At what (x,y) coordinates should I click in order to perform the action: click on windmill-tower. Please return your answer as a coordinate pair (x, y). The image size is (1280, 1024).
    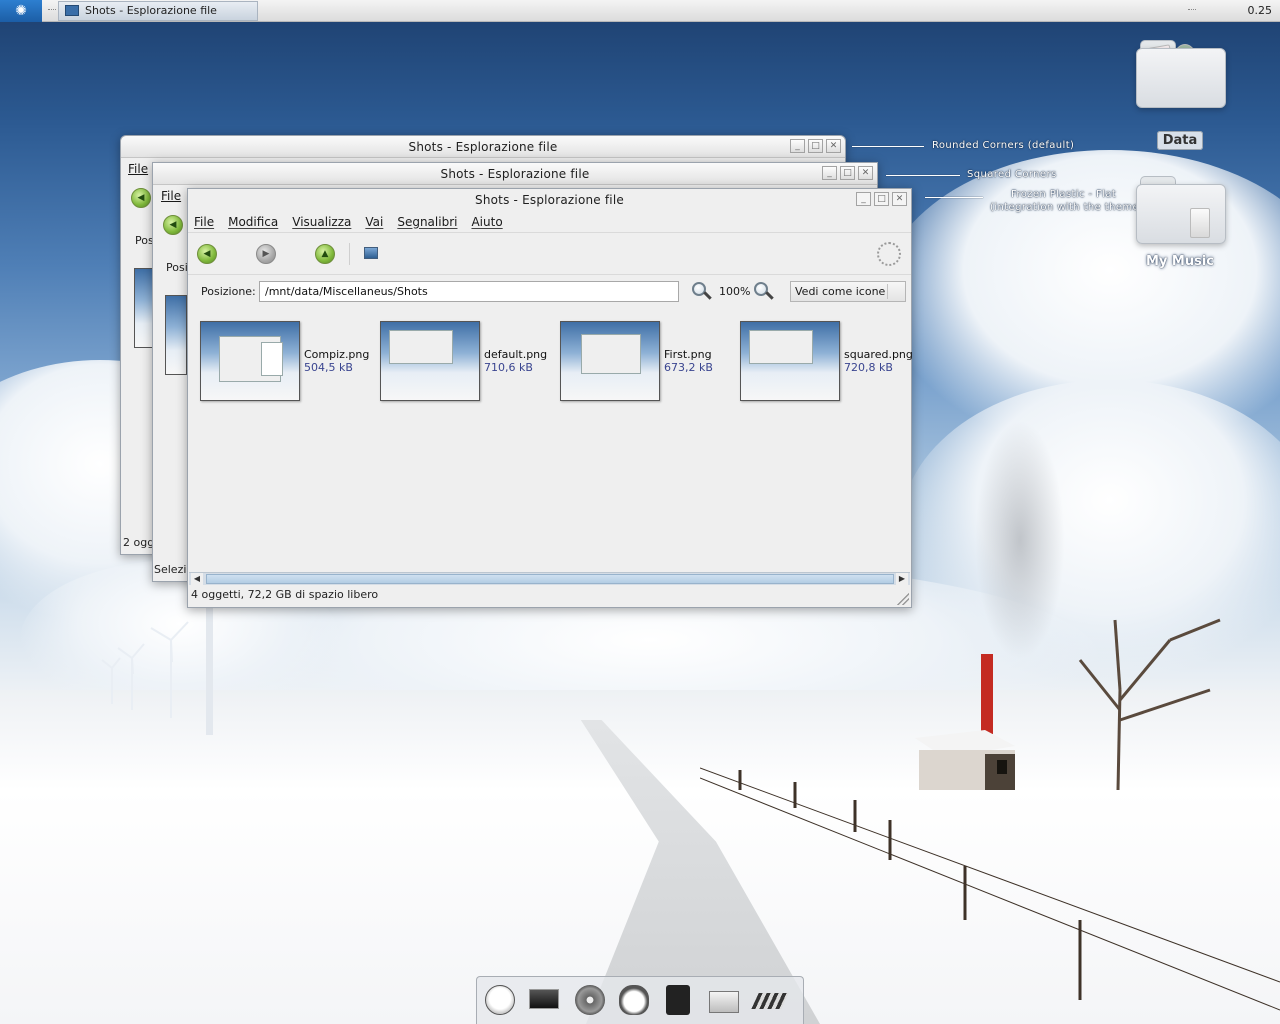
    Looking at the image, I should click on (209, 667).